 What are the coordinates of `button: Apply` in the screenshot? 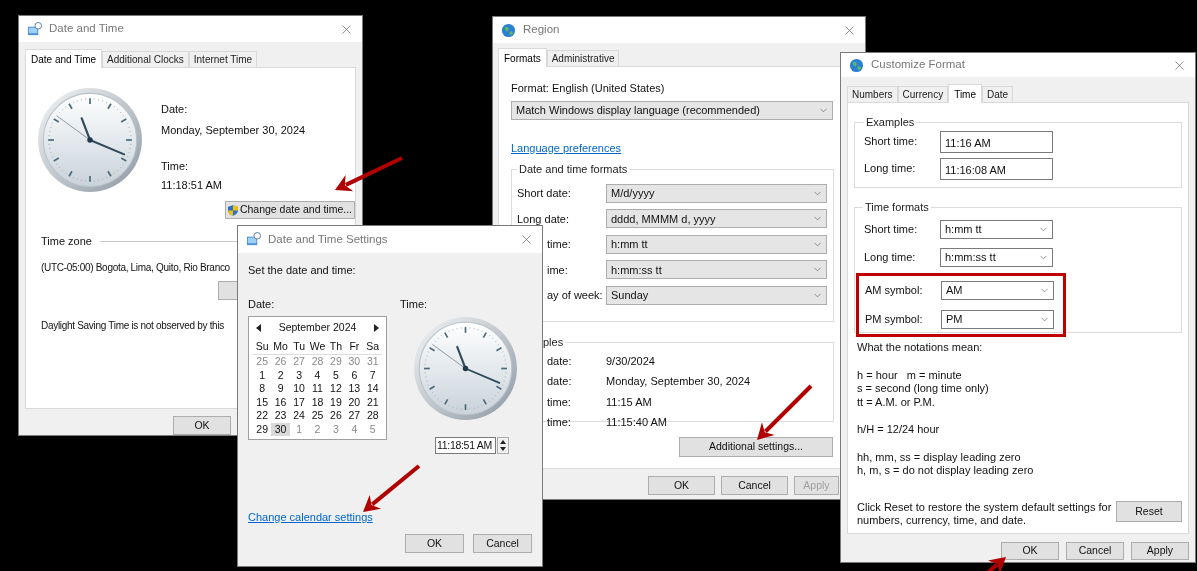 It's located at (1160, 551).